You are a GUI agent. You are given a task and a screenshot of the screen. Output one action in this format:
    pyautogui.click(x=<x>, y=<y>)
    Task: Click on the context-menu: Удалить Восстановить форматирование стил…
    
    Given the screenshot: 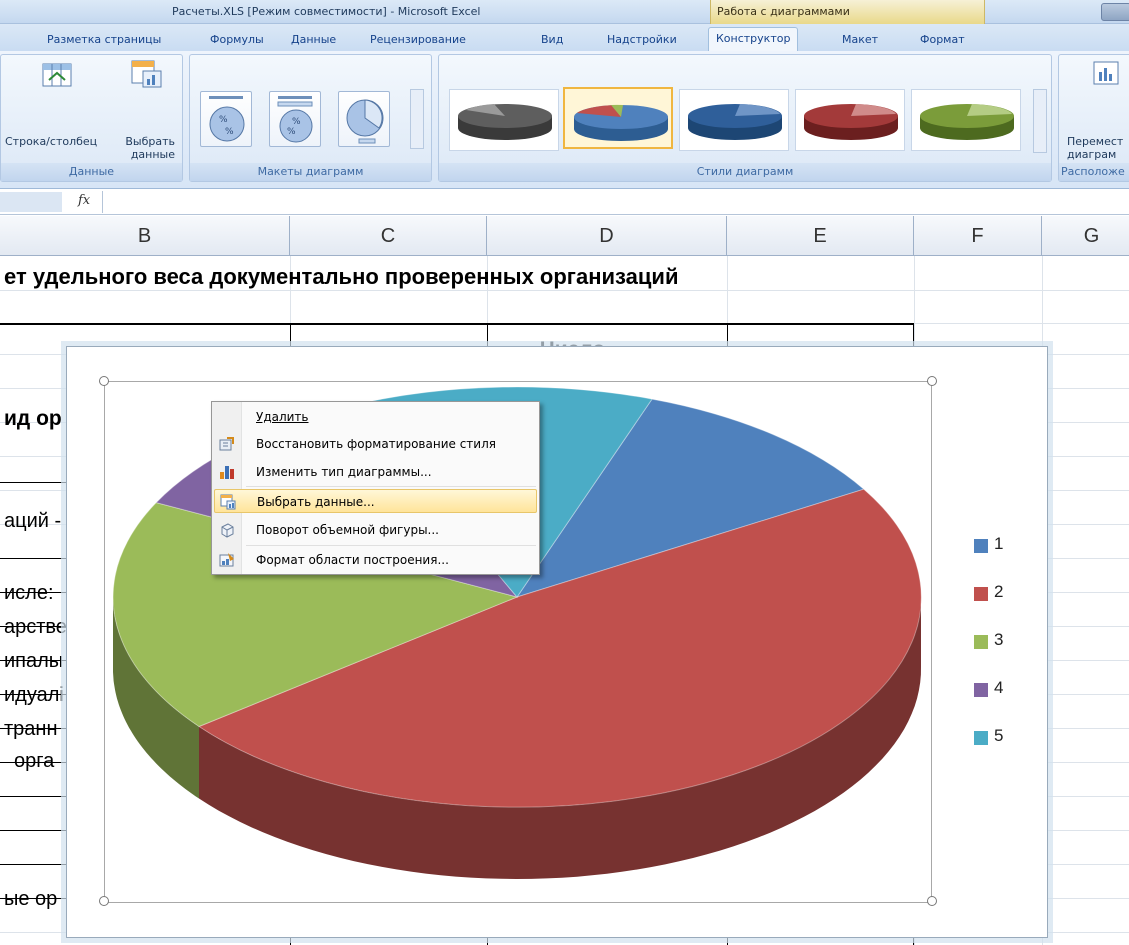 What is the action you would take?
    pyautogui.click(x=375, y=488)
    